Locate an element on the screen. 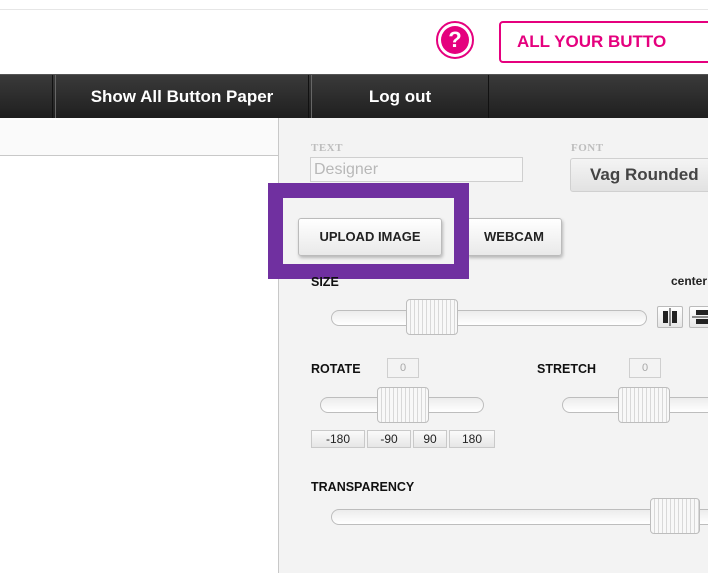 This screenshot has height=573, width=708. center-vertical-button is located at coordinates (698, 317).